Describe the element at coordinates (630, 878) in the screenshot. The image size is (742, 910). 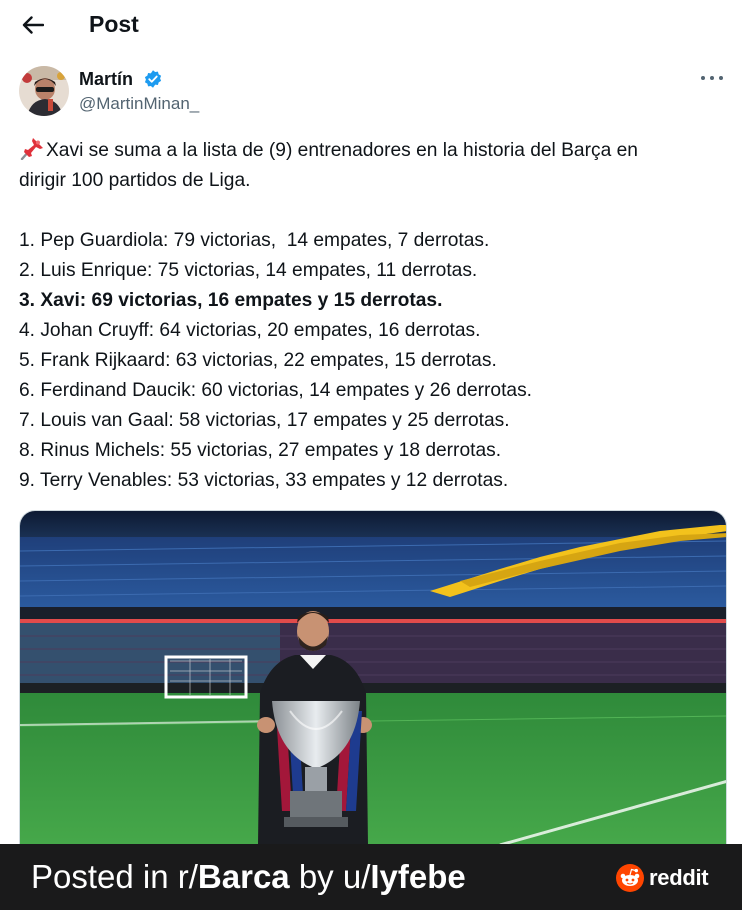
I see `reddit-alien-icon` at that location.